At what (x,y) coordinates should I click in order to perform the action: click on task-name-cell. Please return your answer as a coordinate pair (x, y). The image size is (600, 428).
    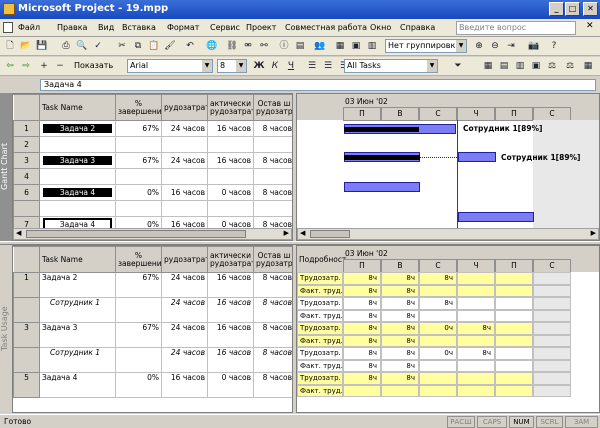
    Looking at the image, I should click on (77, 208).